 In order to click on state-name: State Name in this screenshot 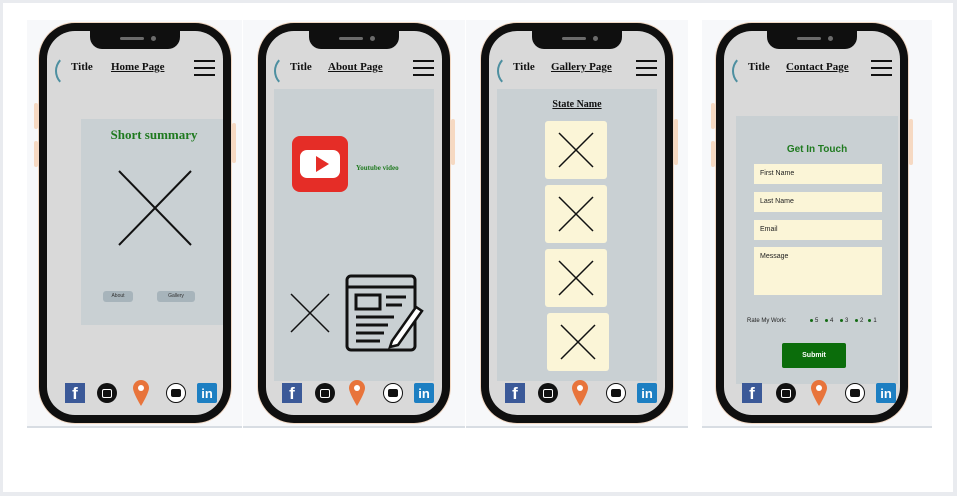, I will do `click(577, 104)`.